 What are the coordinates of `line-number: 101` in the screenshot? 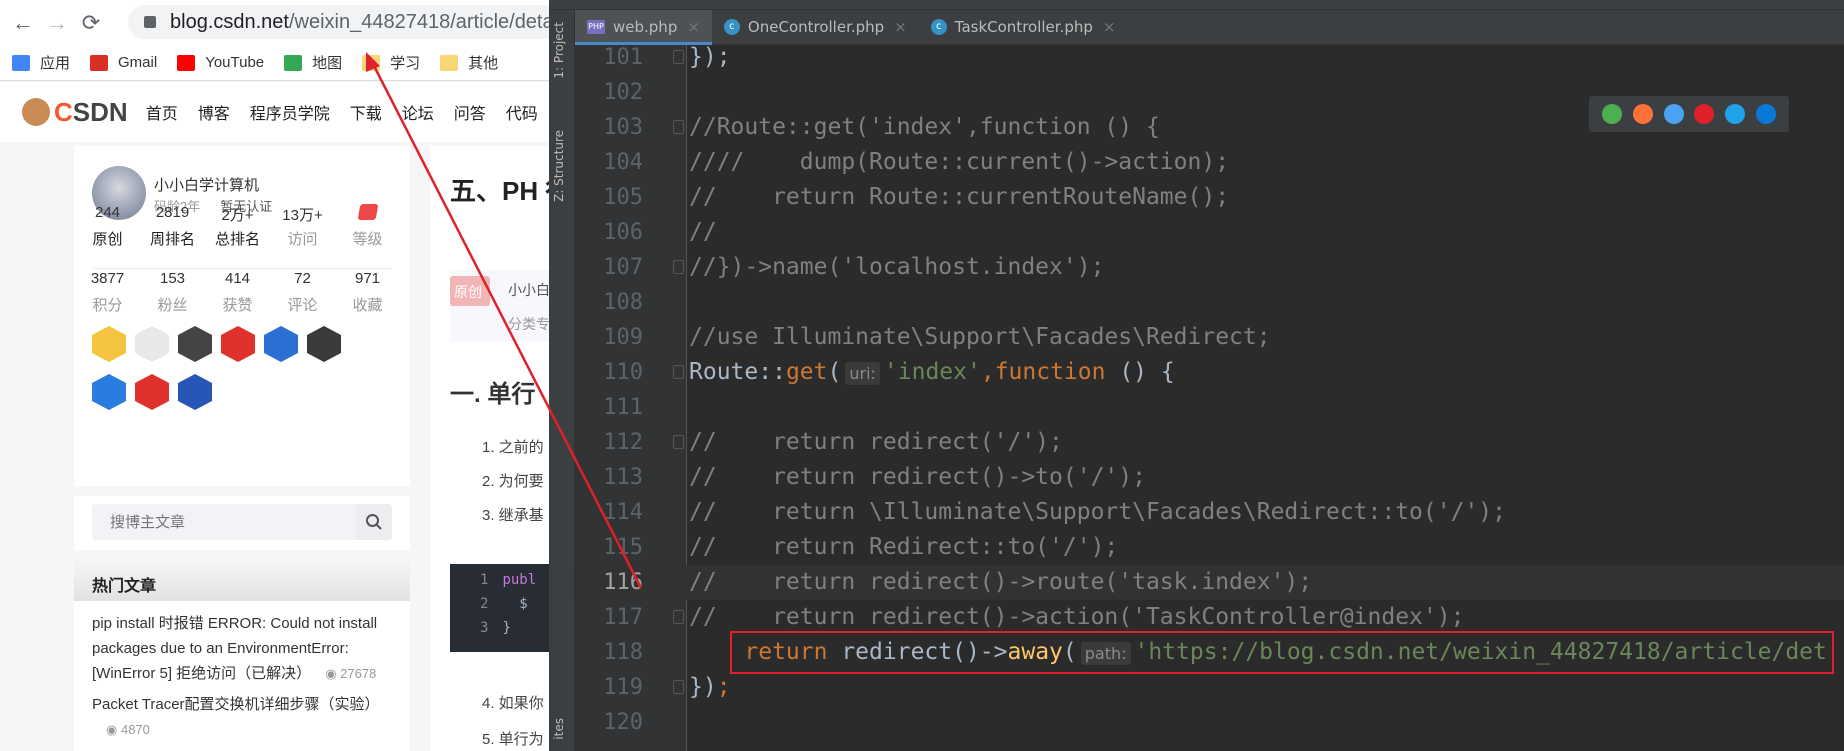 It's located at (623, 57).